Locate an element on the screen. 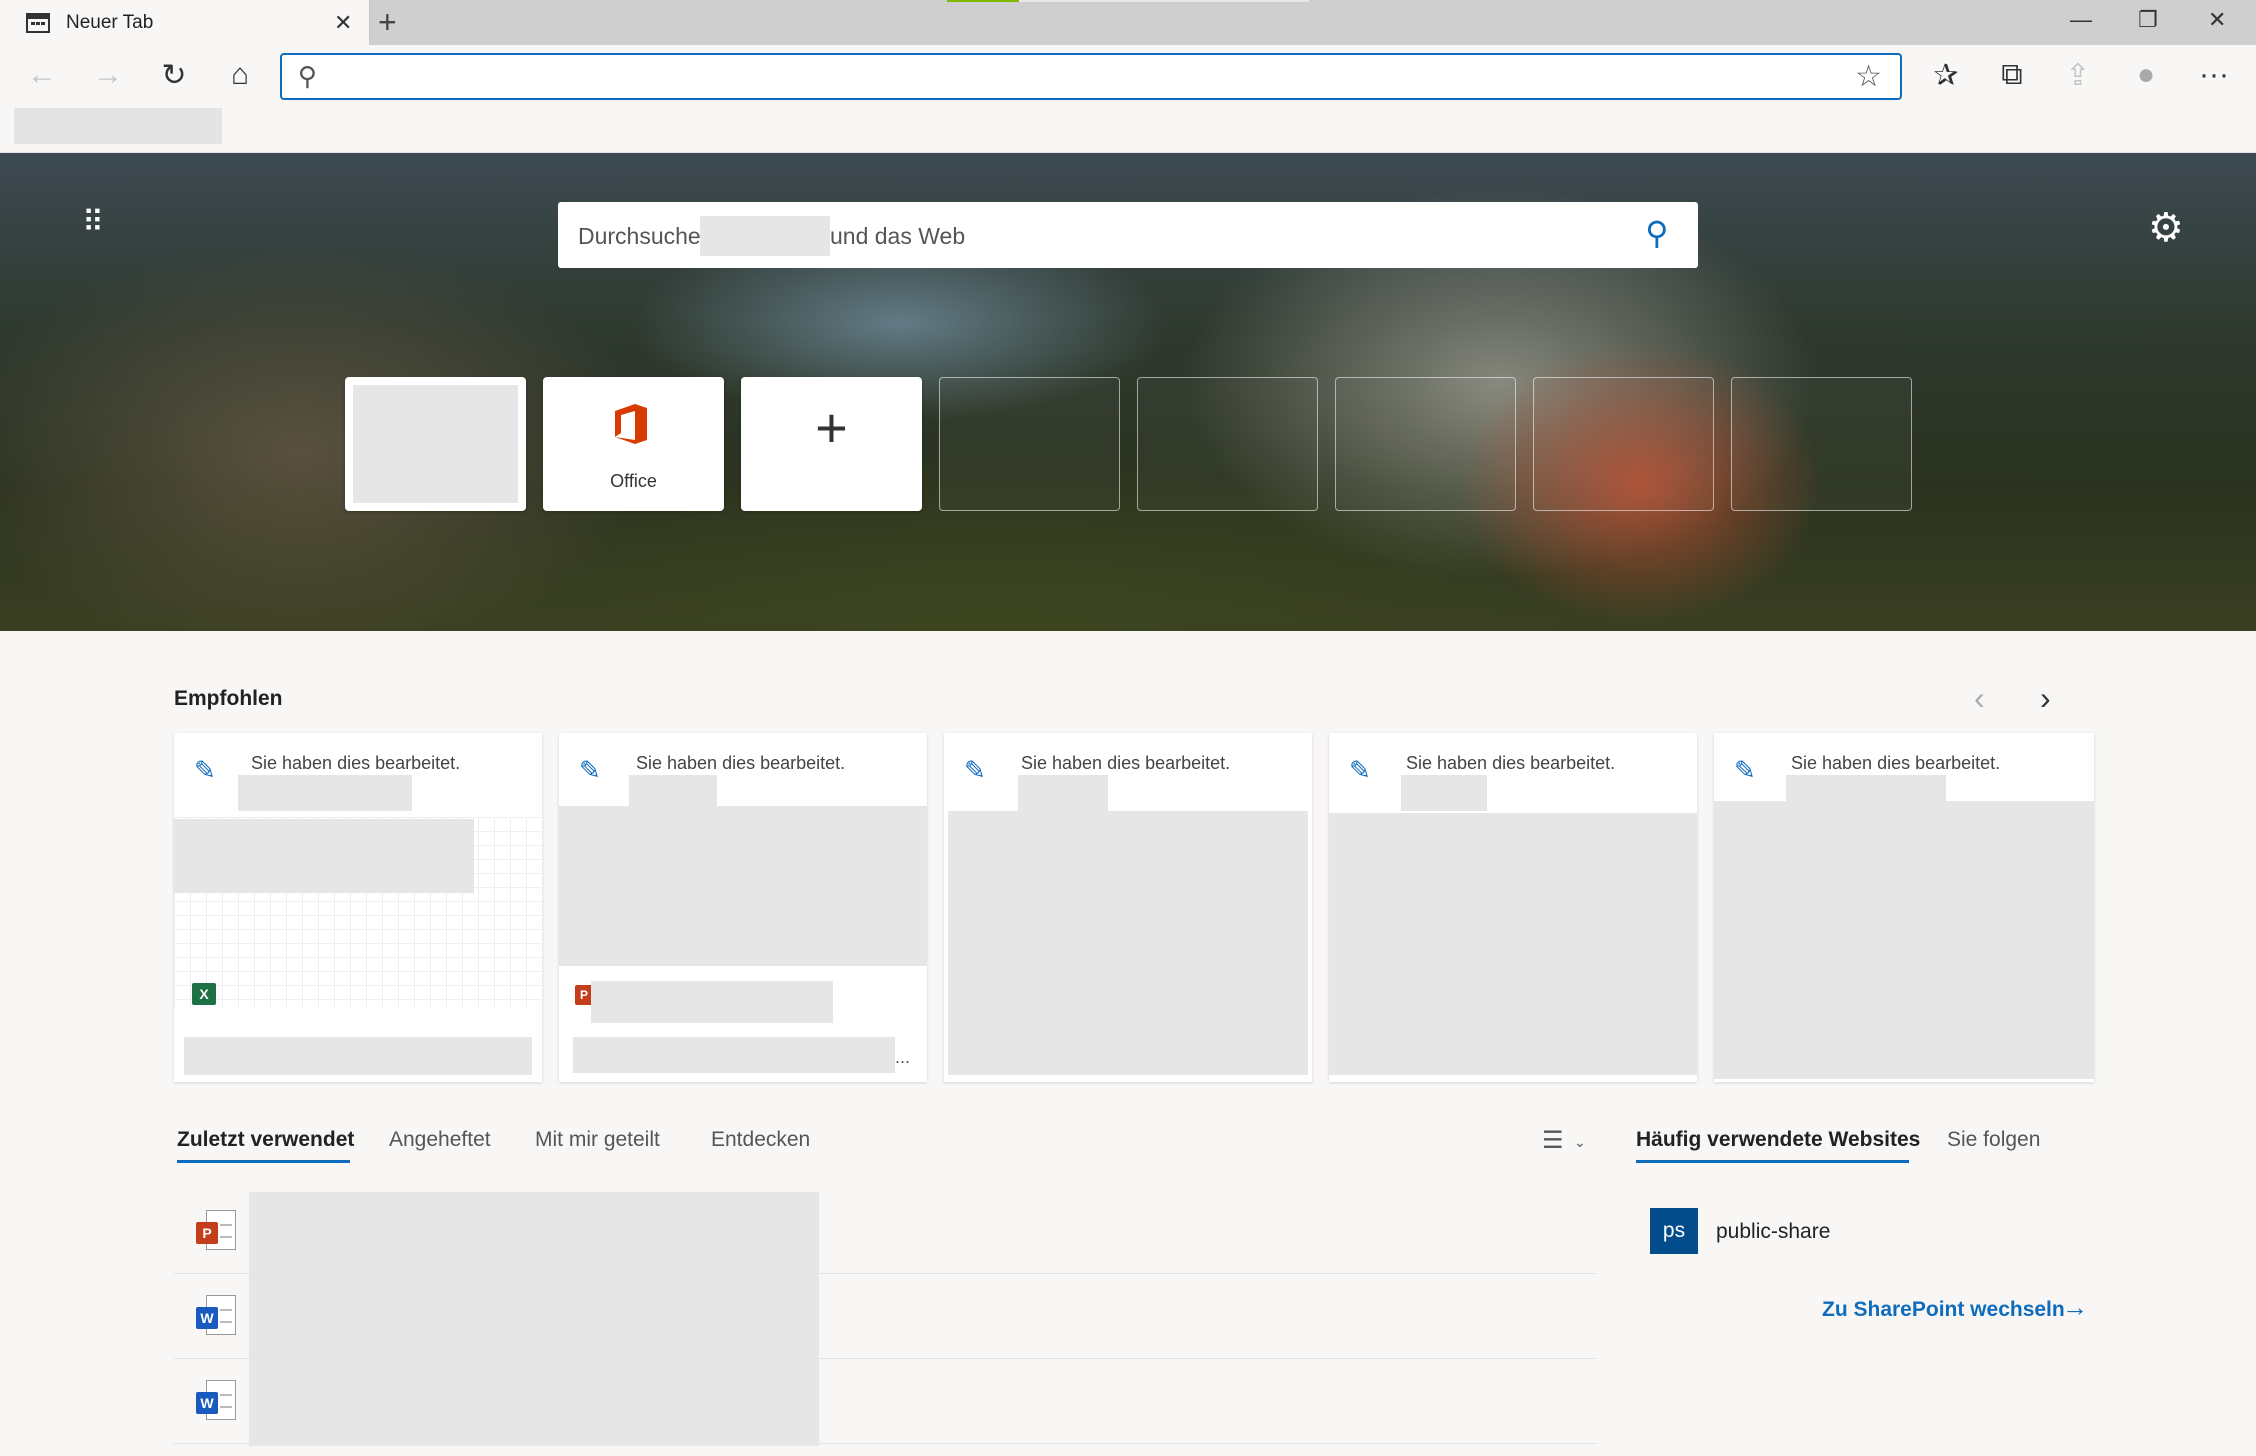 Image resolution: width=2256 pixels, height=1456 pixels. add-quick-link-tile: + is located at coordinates (831, 444).